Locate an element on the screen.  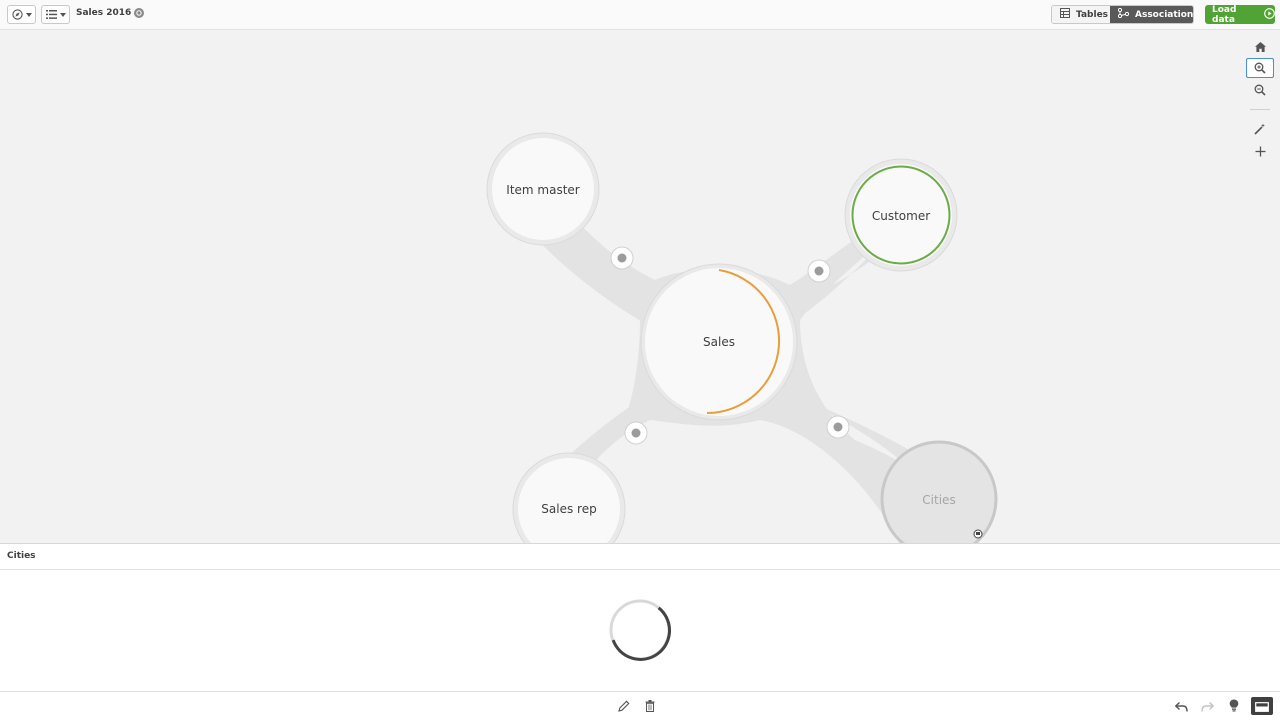
list-icon is located at coordinates (51, 14).